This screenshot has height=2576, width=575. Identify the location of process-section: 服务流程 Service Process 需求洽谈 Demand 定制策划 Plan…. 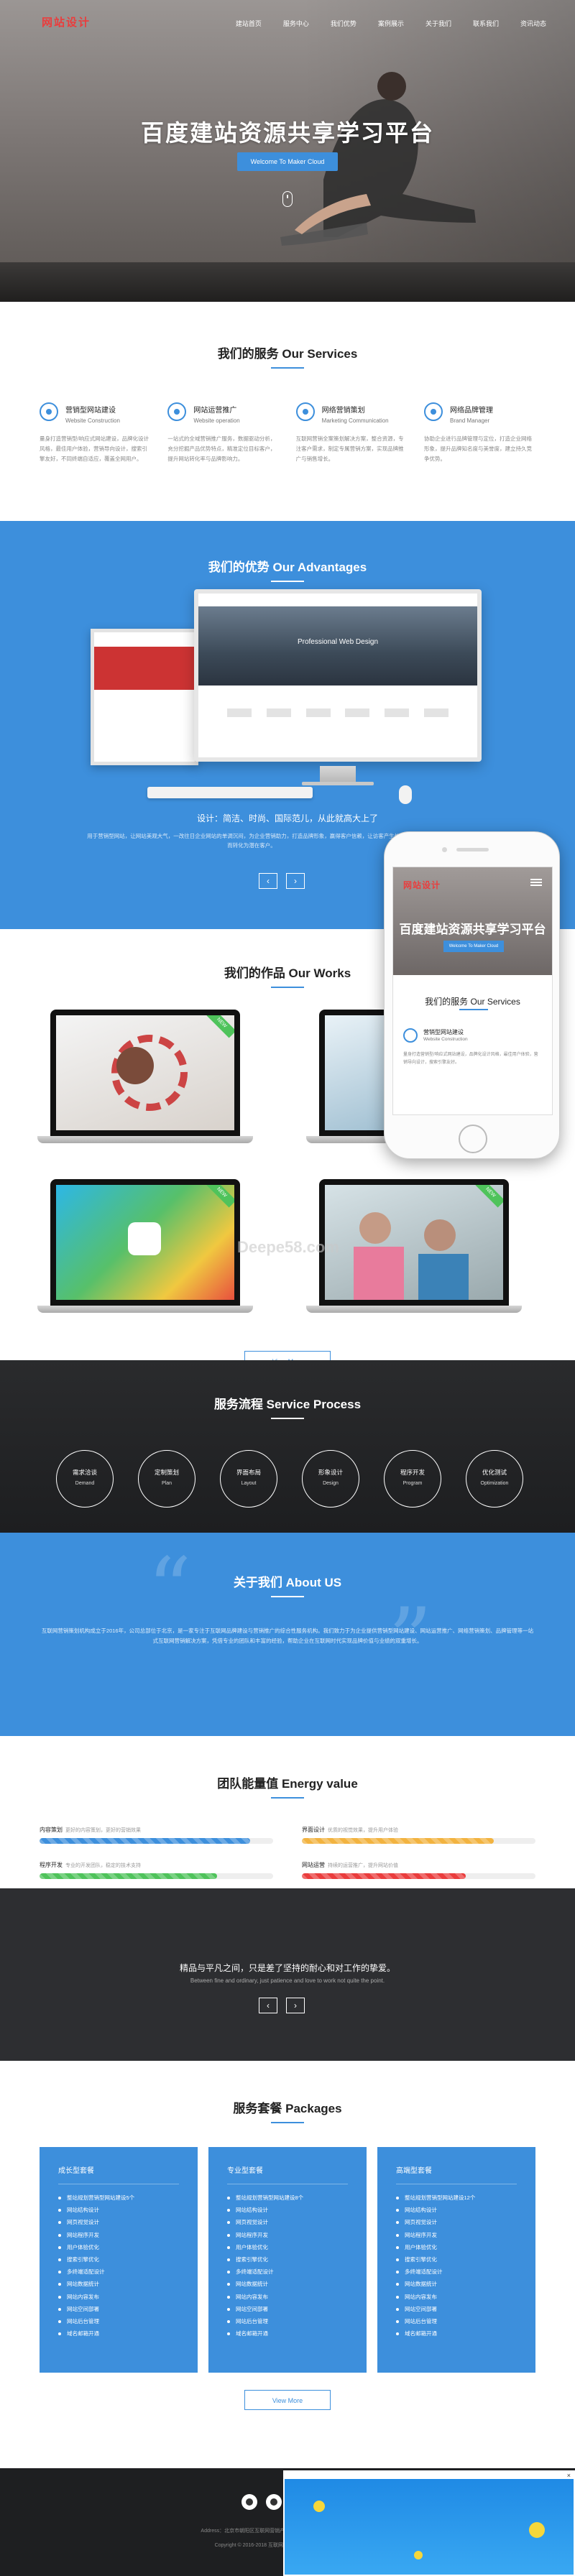
(287, 1446).